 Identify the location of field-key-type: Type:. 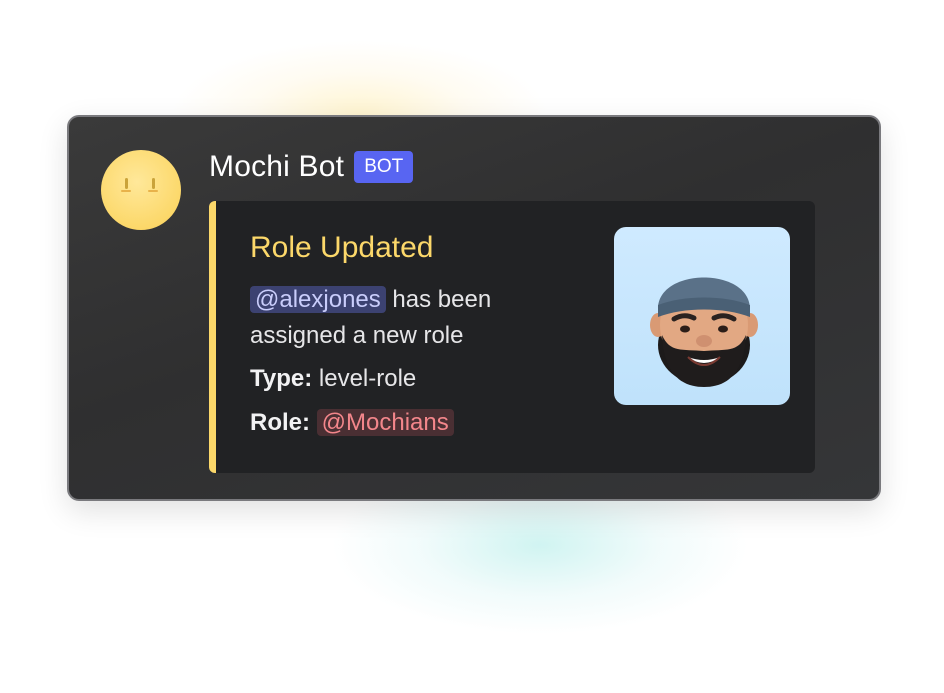
(281, 378).